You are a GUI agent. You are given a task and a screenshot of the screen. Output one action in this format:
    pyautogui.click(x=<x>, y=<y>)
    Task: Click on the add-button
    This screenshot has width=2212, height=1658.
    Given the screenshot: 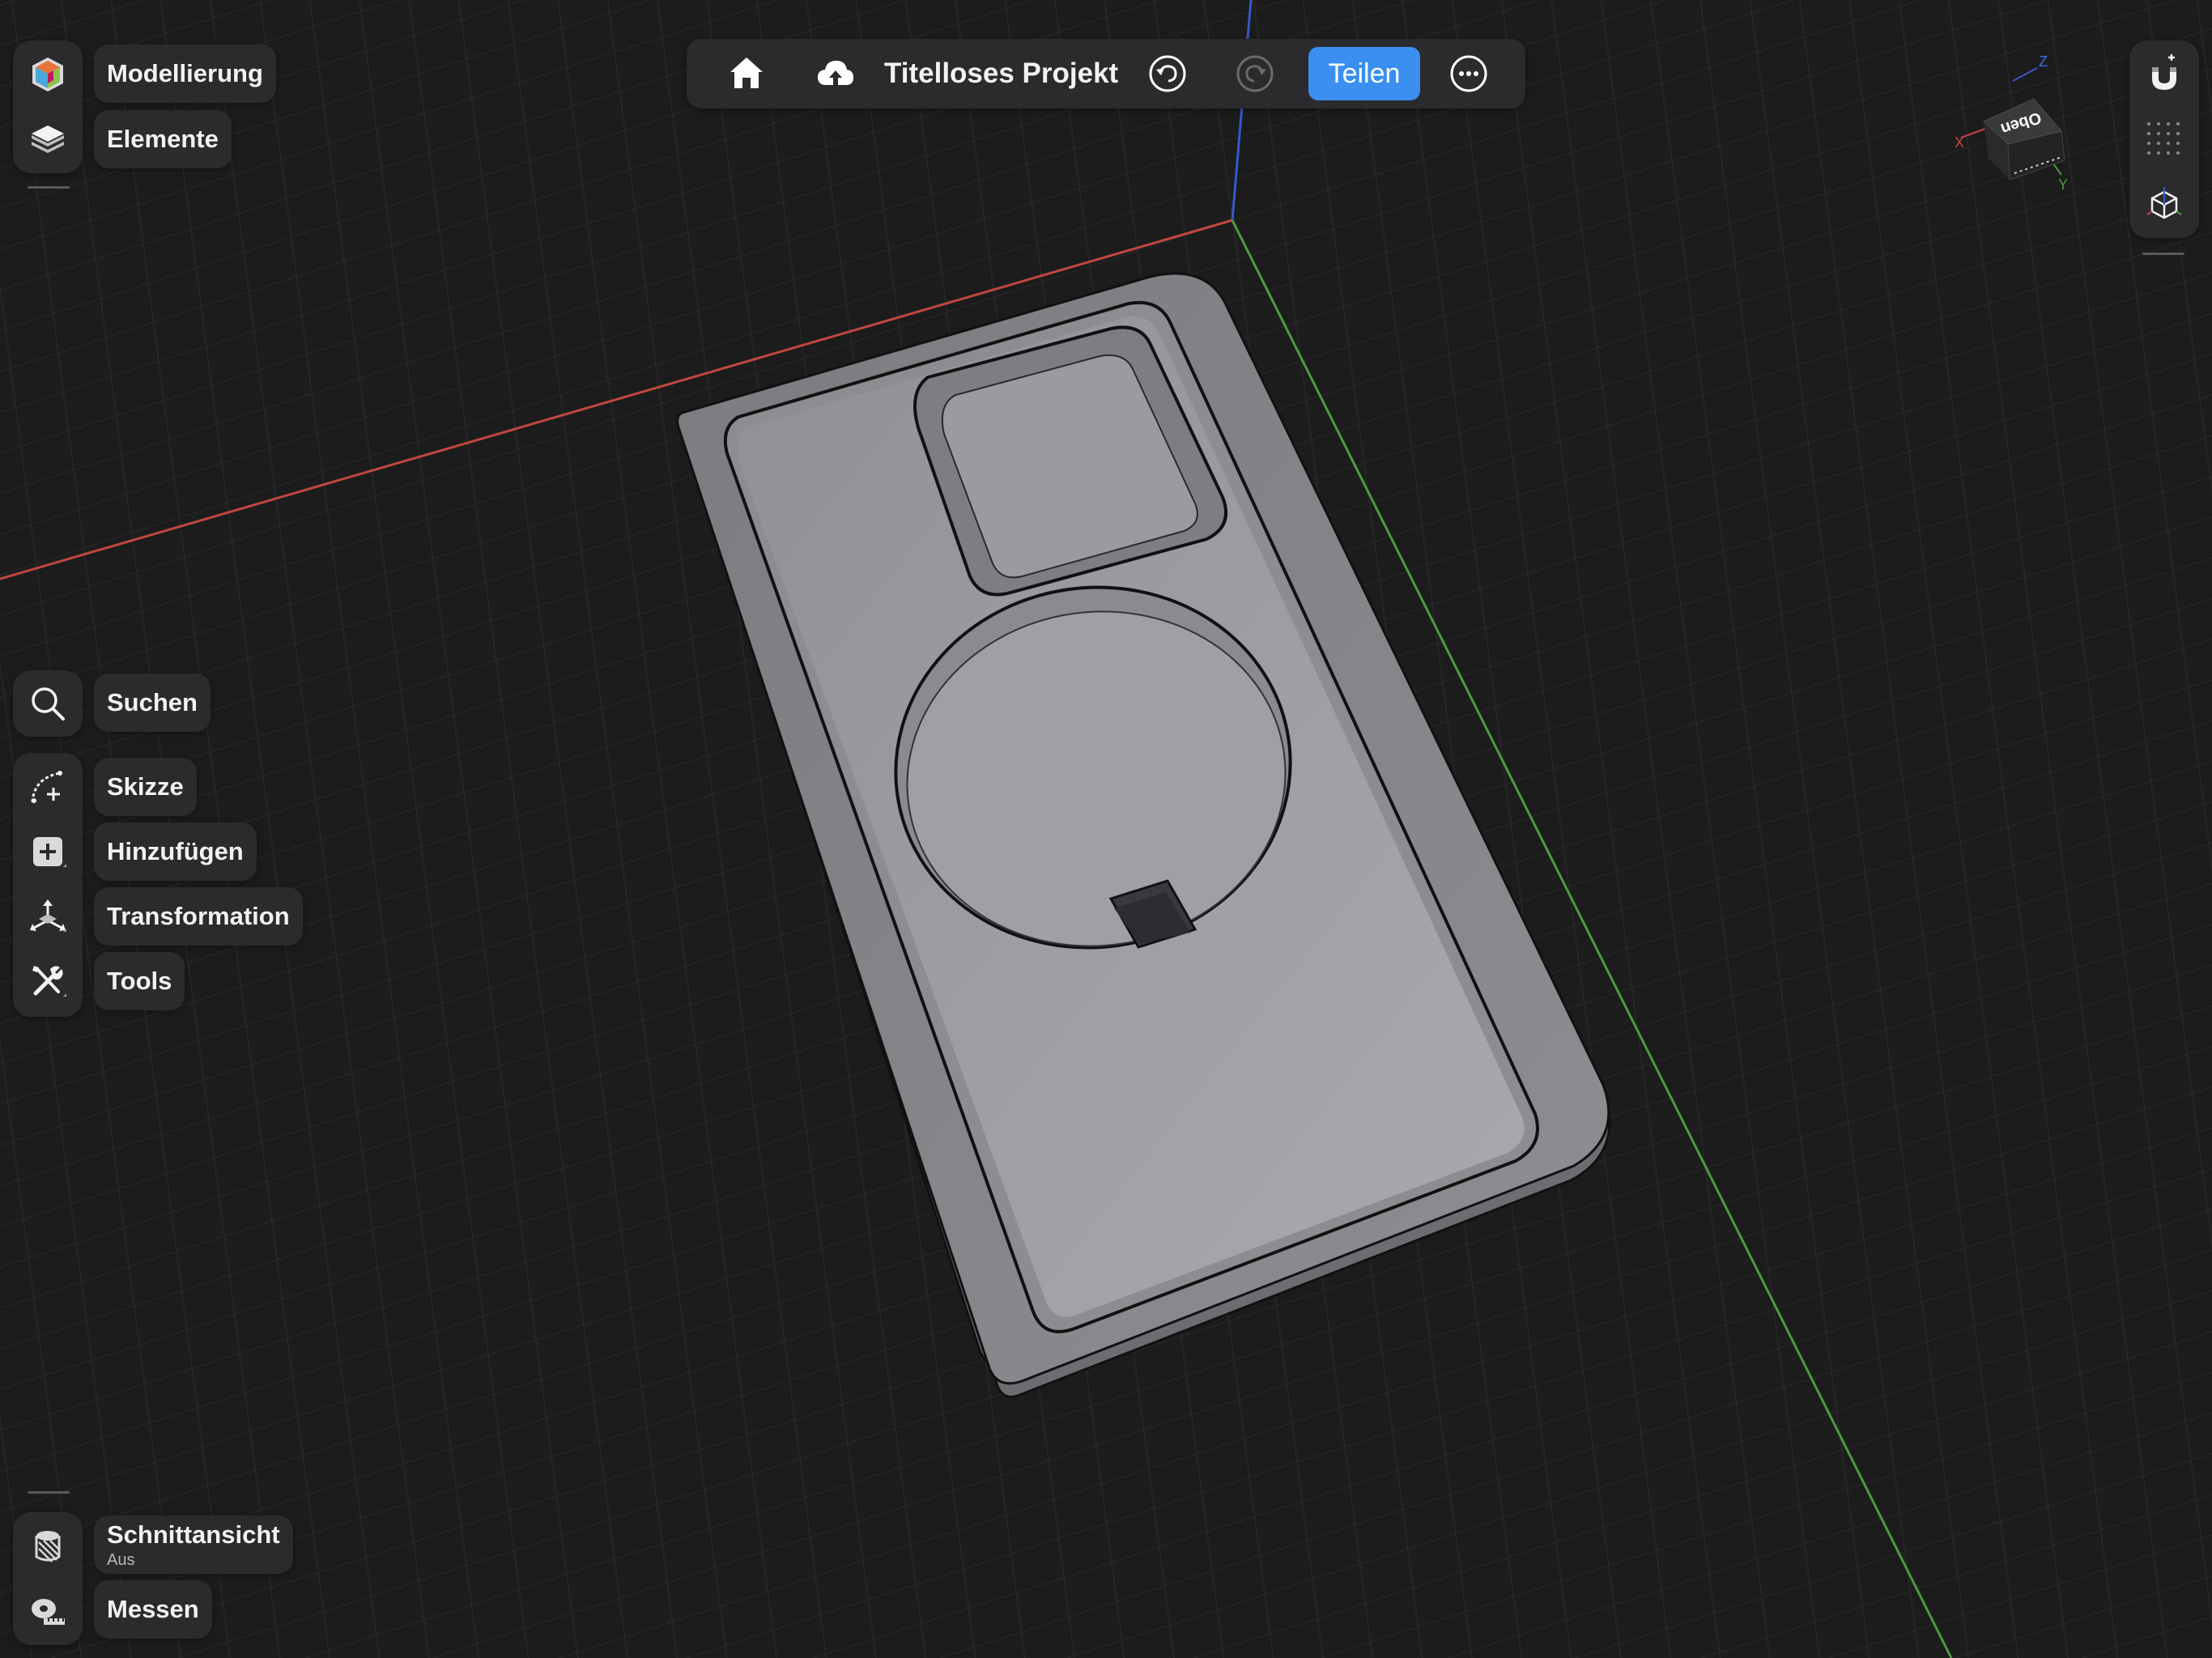 What is the action you would take?
    pyautogui.click(x=48, y=851)
    